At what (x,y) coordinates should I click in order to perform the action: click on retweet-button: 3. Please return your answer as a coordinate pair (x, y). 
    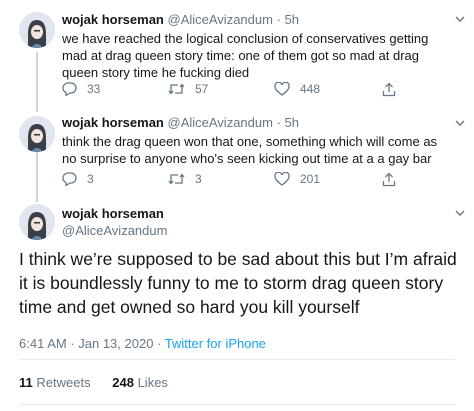
    Looking at the image, I should click on (185, 179).